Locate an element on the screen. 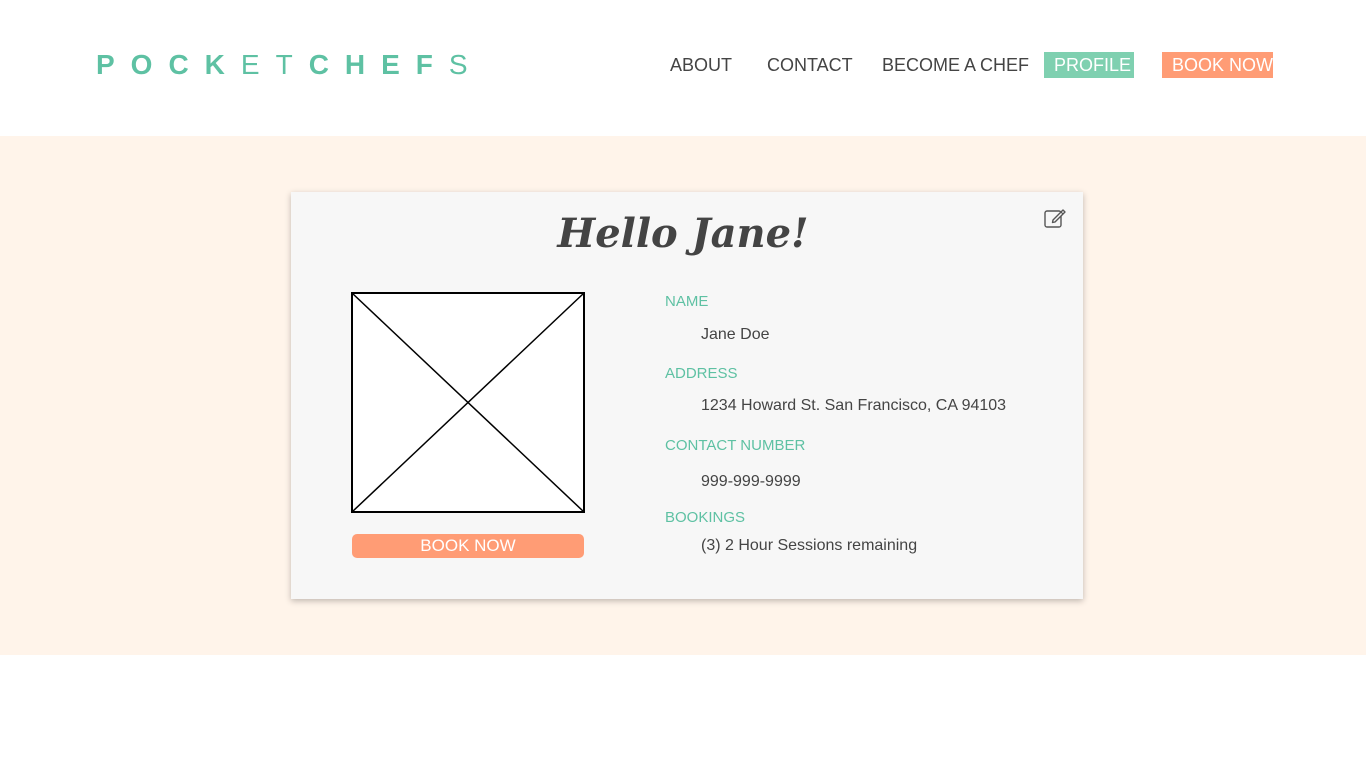 The width and height of the screenshot is (1366, 768). nav-contact-link: CONTACT is located at coordinates (810, 65).